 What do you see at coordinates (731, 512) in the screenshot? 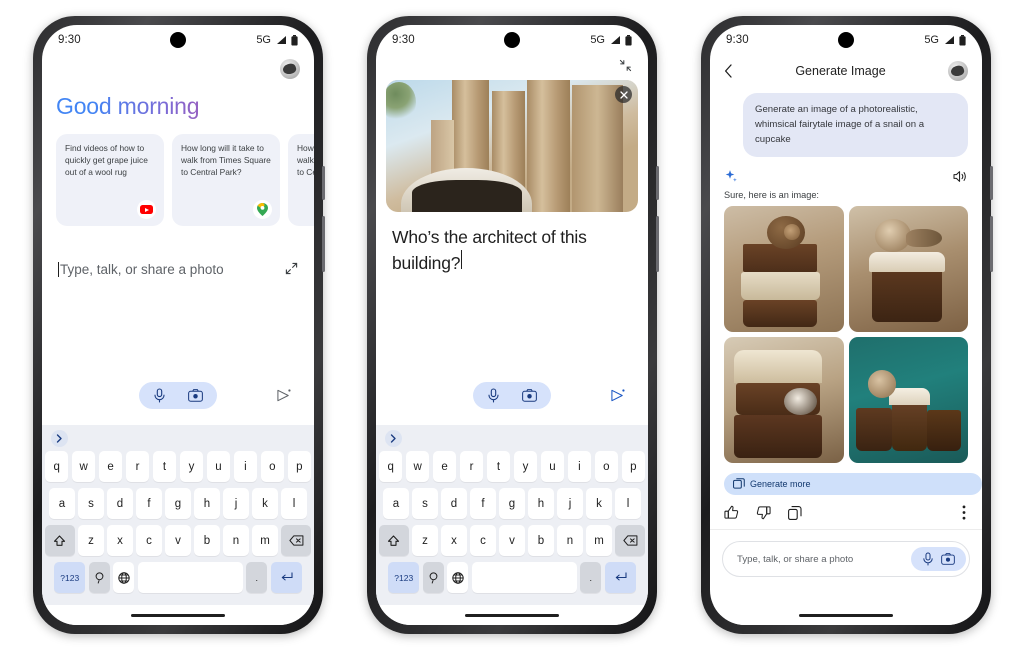
I see `thumbs-up-icon` at bounding box center [731, 512].